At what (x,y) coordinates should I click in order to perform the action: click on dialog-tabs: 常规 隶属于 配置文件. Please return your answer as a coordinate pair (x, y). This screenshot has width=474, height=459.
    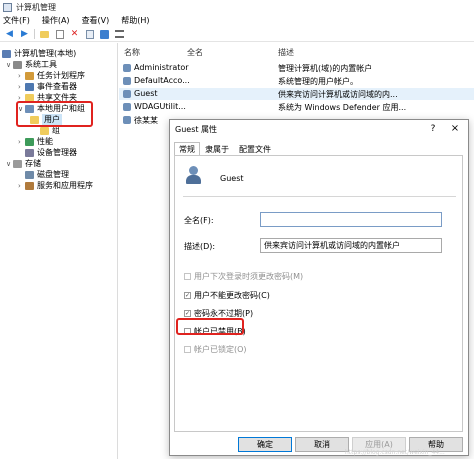
    Looking at the image, I should click on (225, 149).